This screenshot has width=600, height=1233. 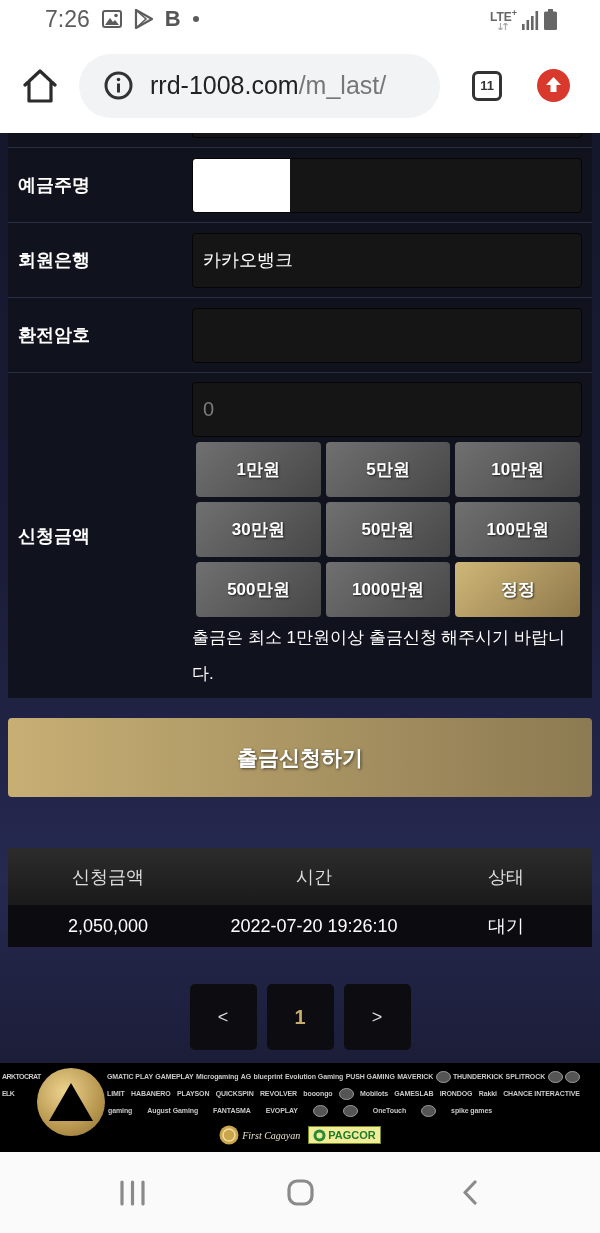 I want to click on amount-button: 5만원, so click(x=388, y=469).